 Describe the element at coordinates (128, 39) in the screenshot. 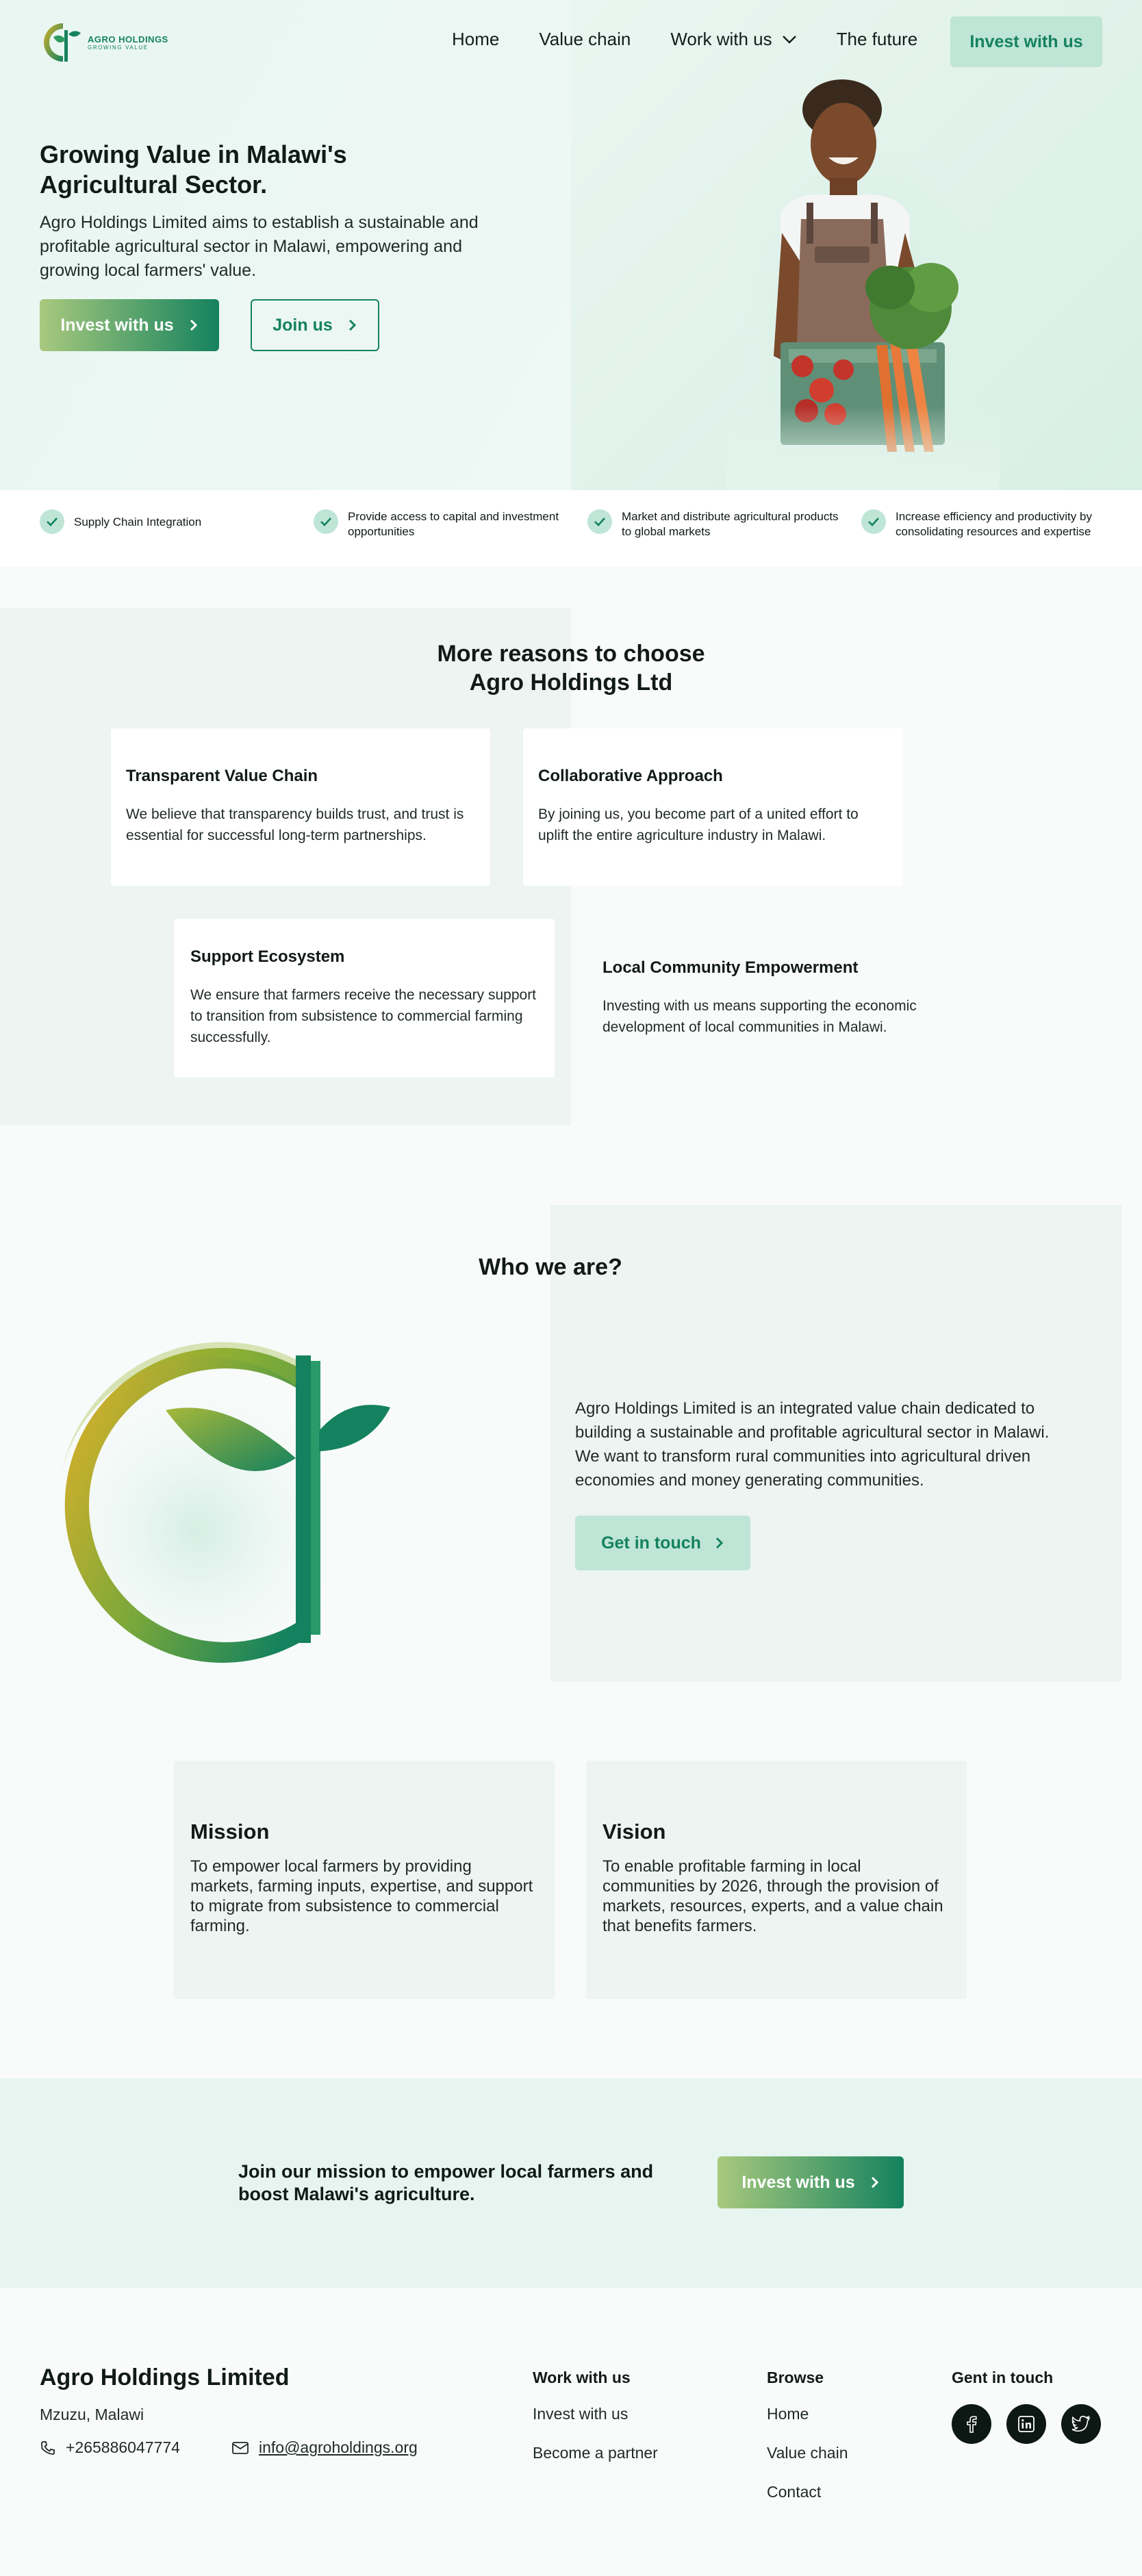

I see `logo-line1: AGRO HOLDINGS` at that location.